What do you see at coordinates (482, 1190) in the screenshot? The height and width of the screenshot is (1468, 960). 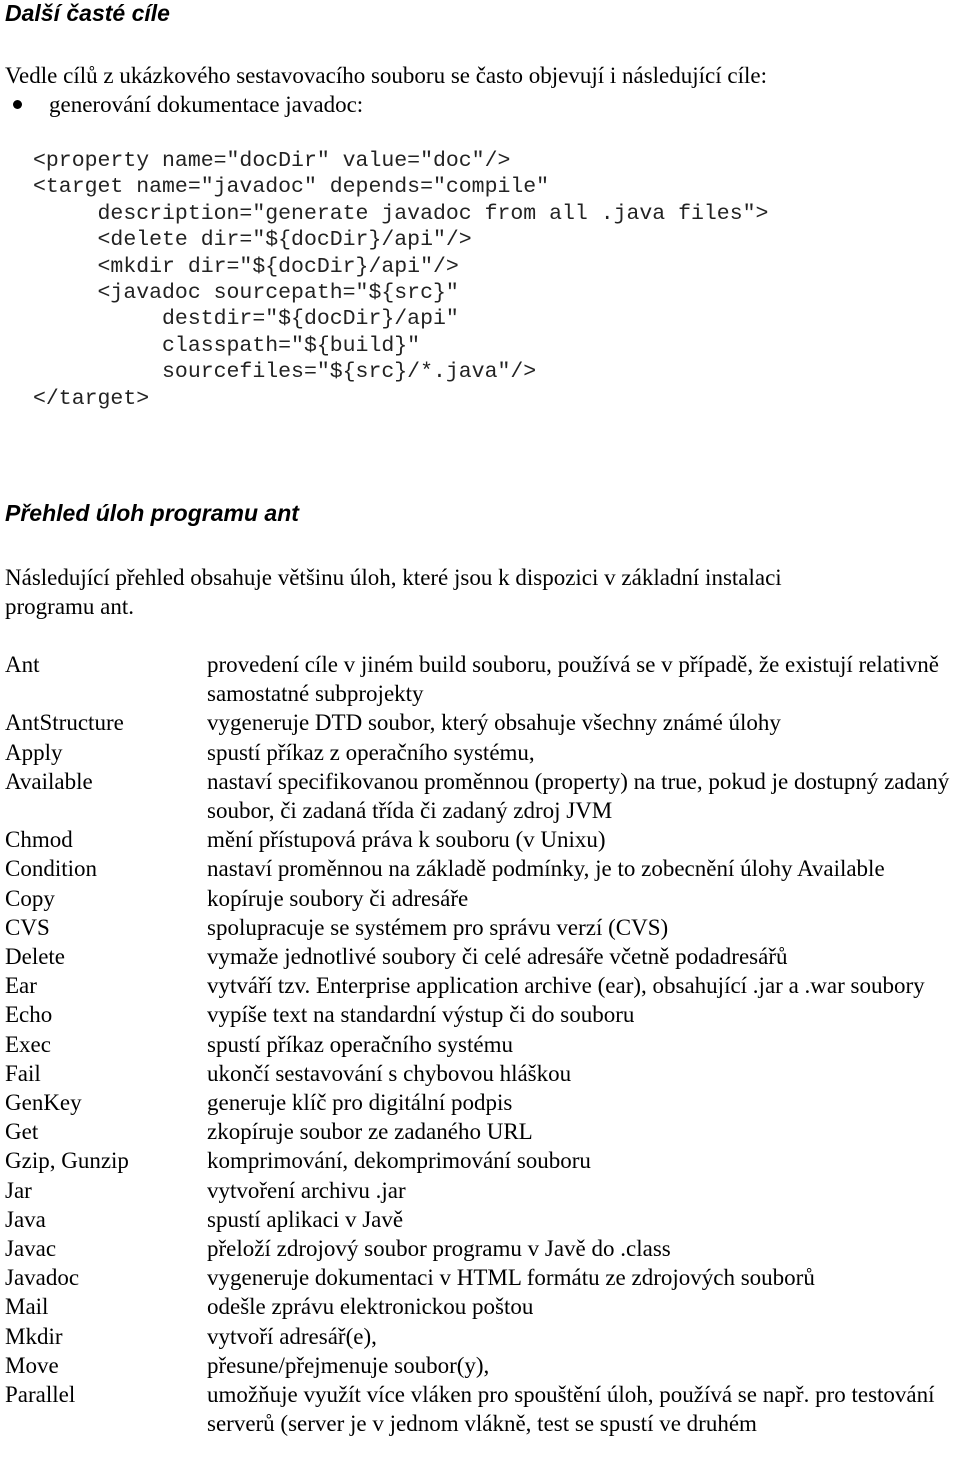 I see `task-row: Jar vytvoření archivu .jar` at bounding box center [482, 1190].